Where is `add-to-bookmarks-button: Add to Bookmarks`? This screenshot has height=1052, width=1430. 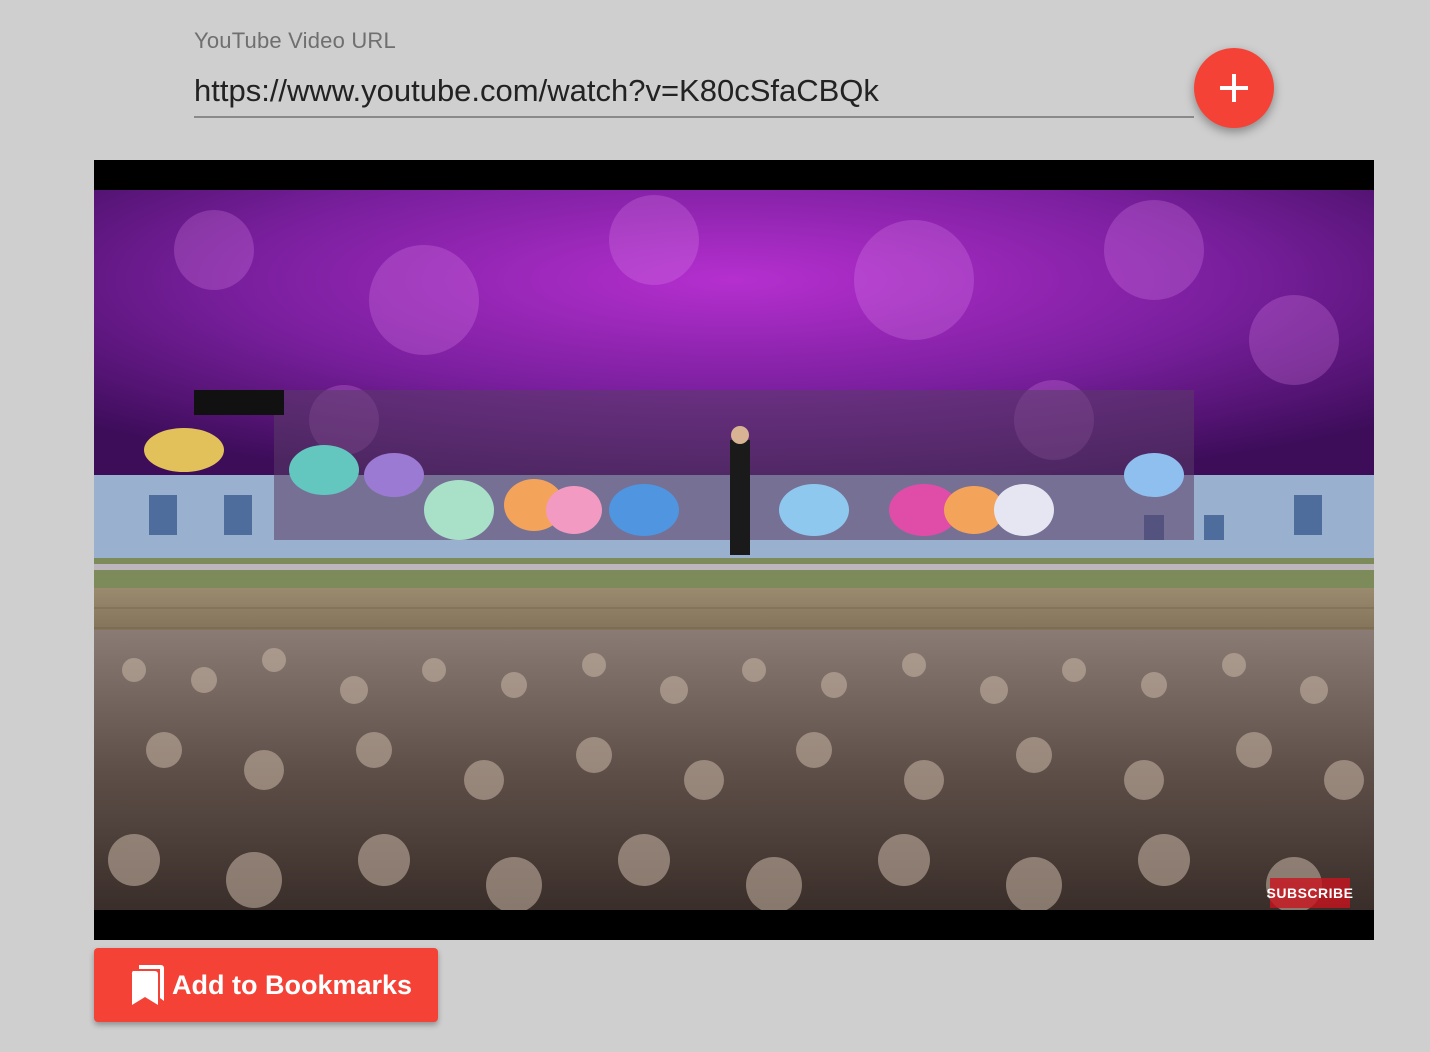
add-to-bookmarks-button: Add to Bookmarks is located at coordinates (266, 985).